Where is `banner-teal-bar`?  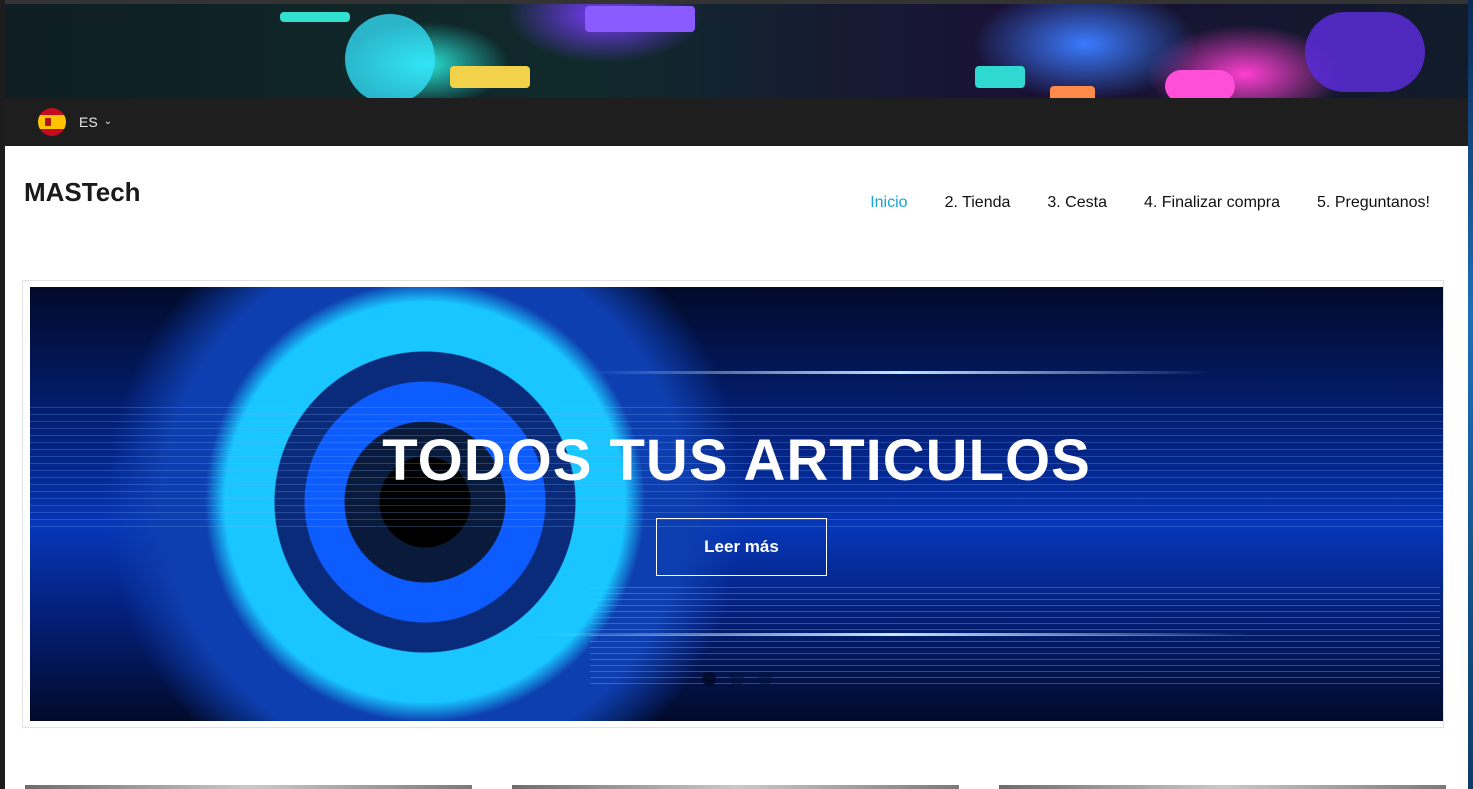
banner-teal-bar is located at coordinates (315, 17).